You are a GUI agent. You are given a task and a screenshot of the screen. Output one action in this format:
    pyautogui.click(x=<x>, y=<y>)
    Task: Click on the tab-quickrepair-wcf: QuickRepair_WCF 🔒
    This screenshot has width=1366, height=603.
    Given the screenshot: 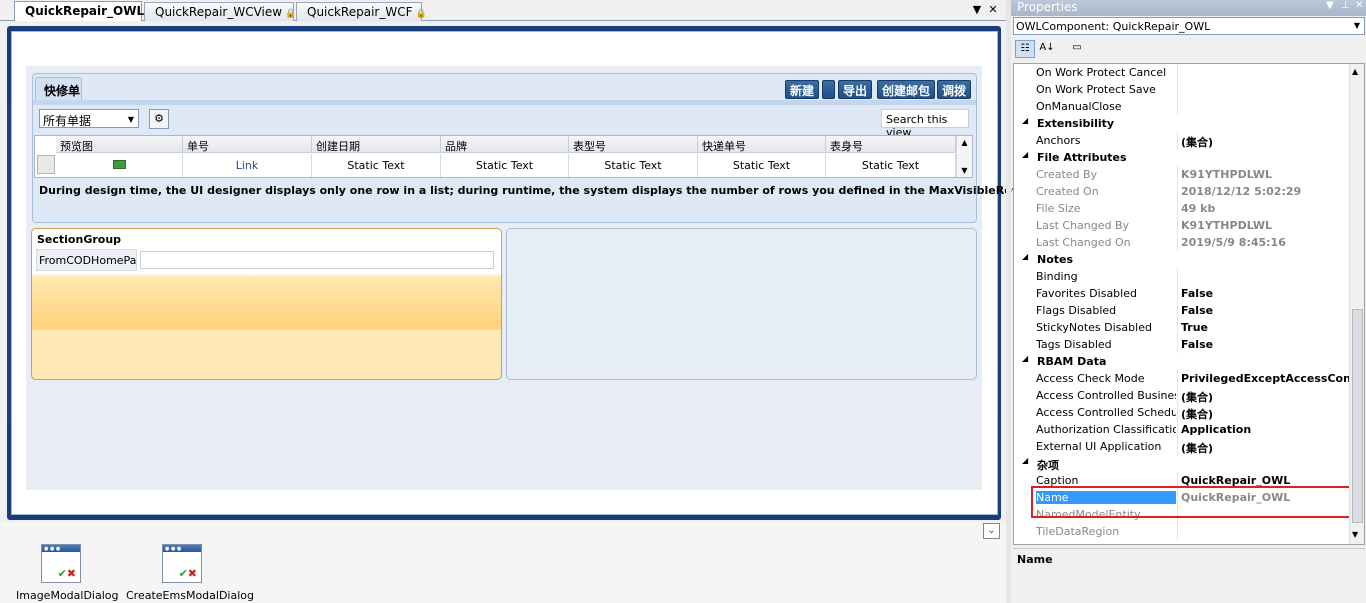 What is the action you would take?
    pyautogui.click(x=361, y=11)
    